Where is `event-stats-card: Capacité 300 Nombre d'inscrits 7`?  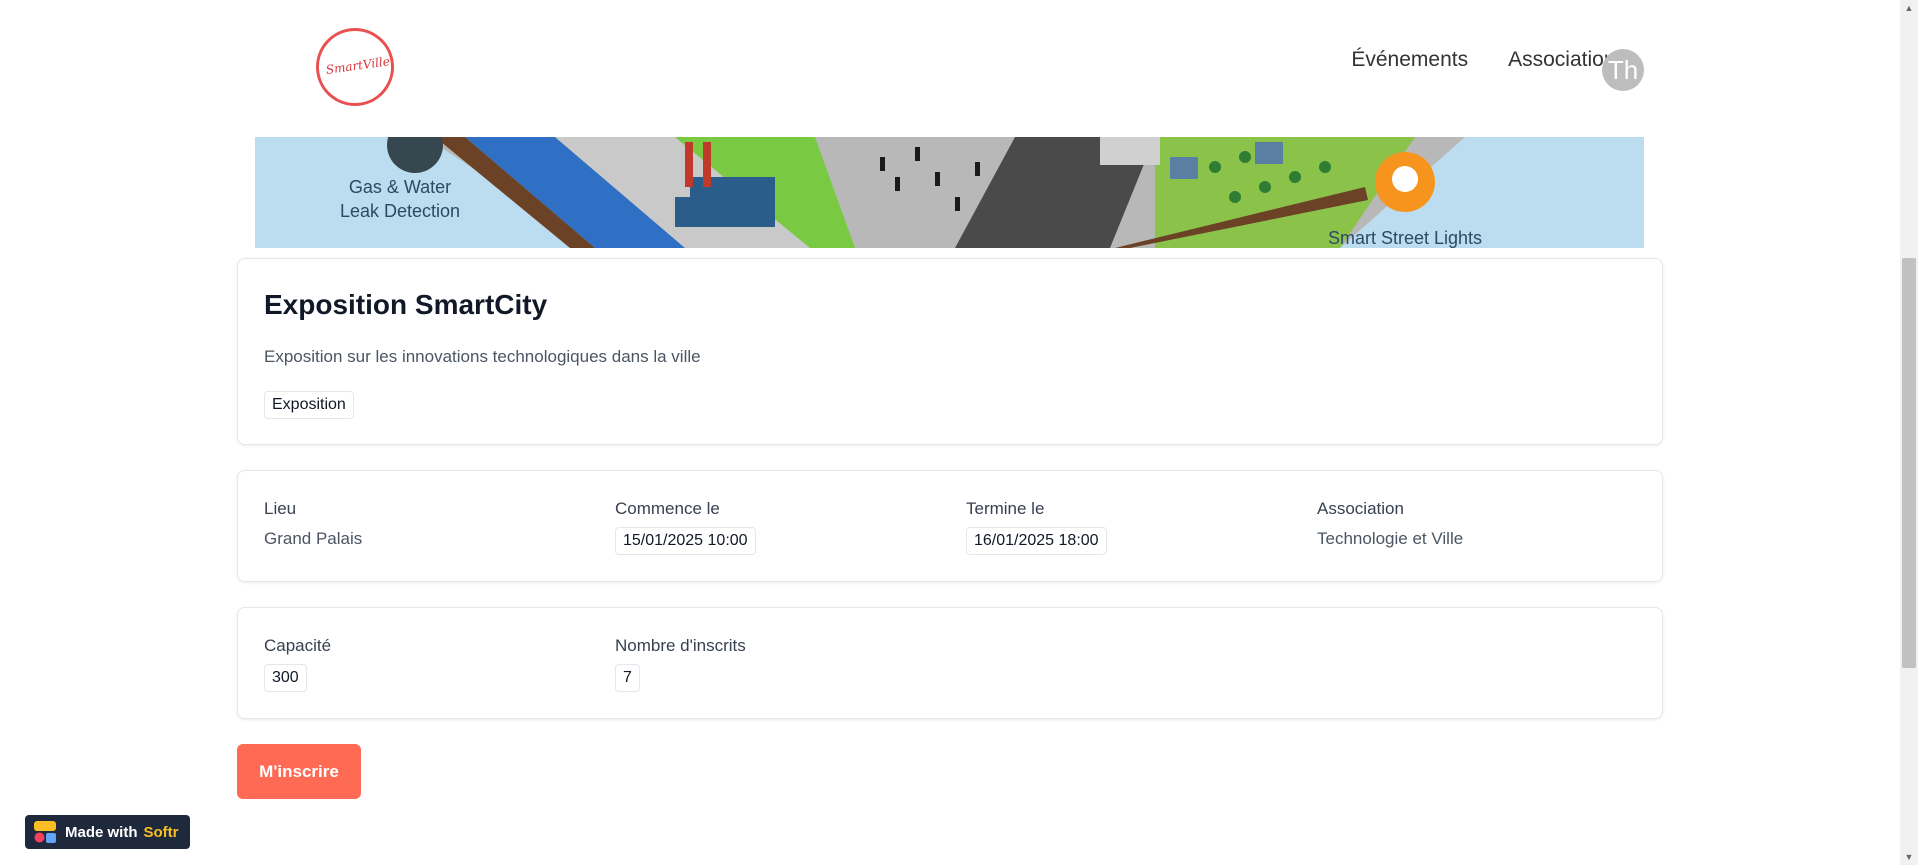 event-stats-card: Capacité 300 Nombre d'inscrits 7 is located at coordinates (950, 663).